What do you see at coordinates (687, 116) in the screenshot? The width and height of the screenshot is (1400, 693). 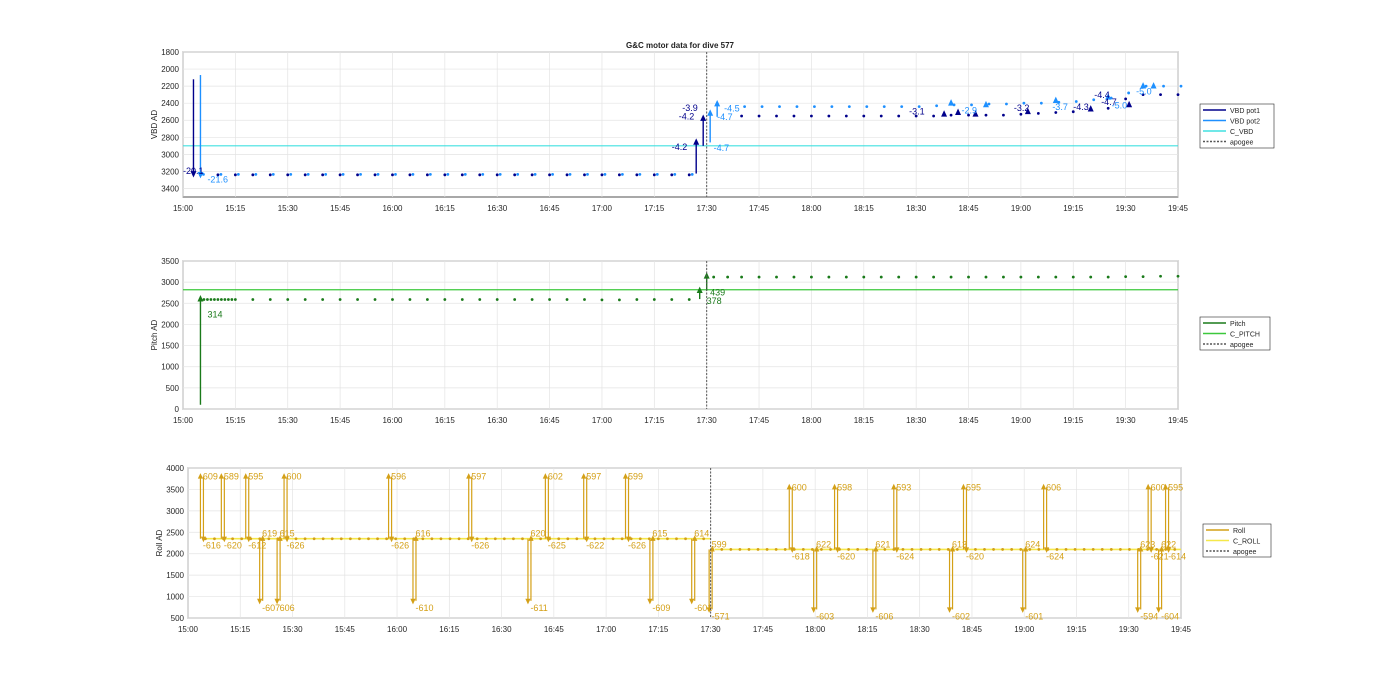 I see `vbd-data-label: -4.2` at bounding box center [687, 116].